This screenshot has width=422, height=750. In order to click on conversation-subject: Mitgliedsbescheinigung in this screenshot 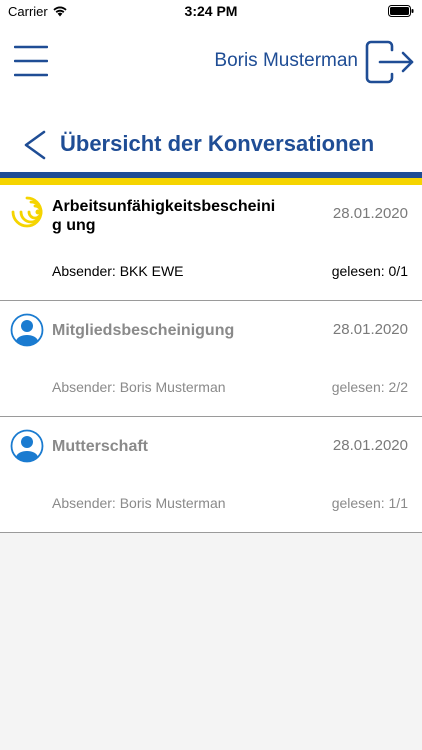, I will do `click(143, 330)`.